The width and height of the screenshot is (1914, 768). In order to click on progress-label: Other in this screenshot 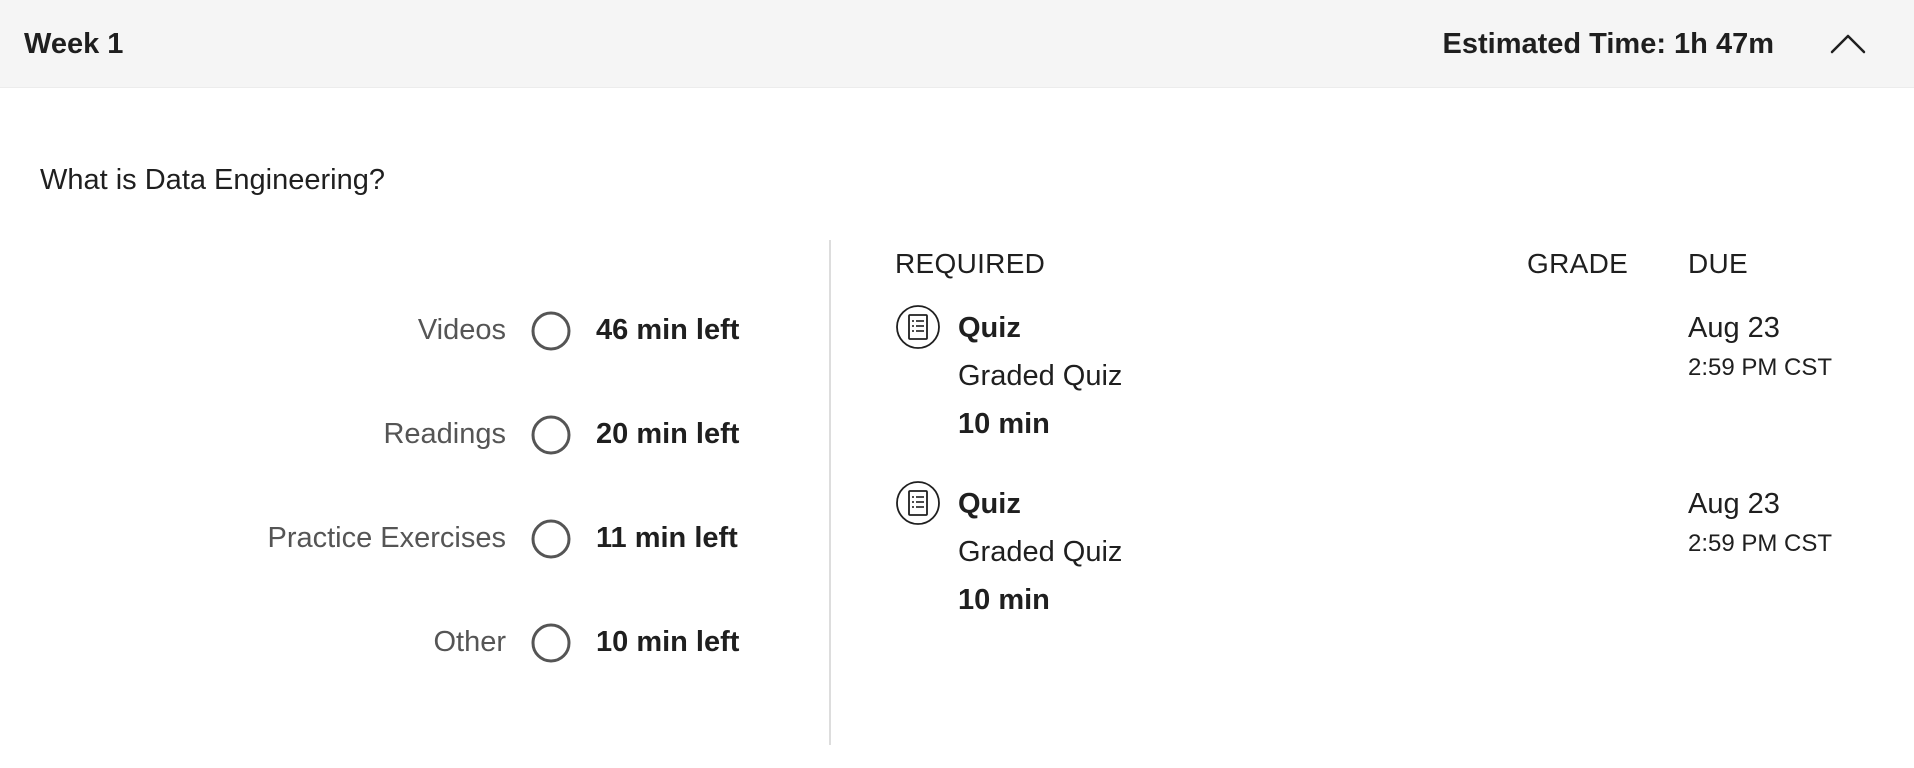, I will do `click(469, 642)`.